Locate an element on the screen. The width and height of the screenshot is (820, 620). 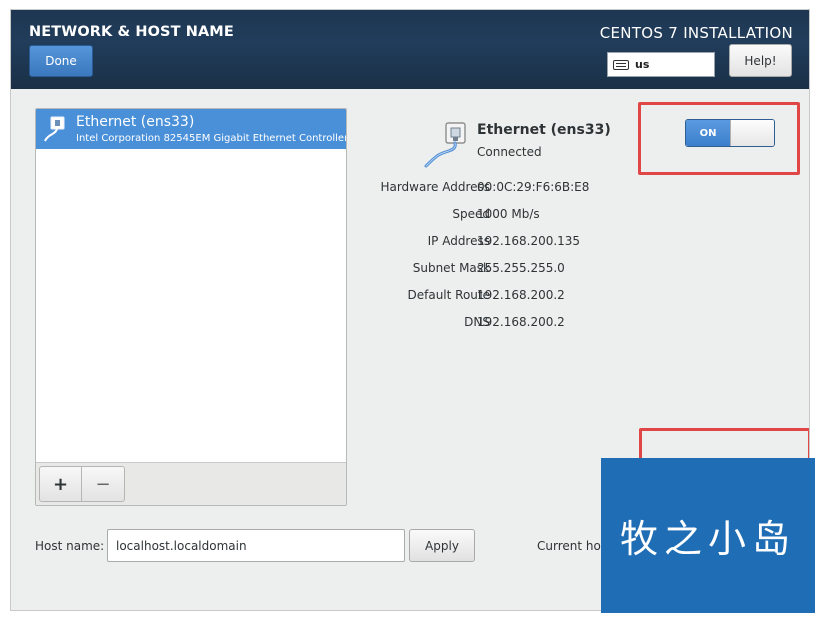
device-name: Ethernet (ens33) is located at coordinates (135, 122).